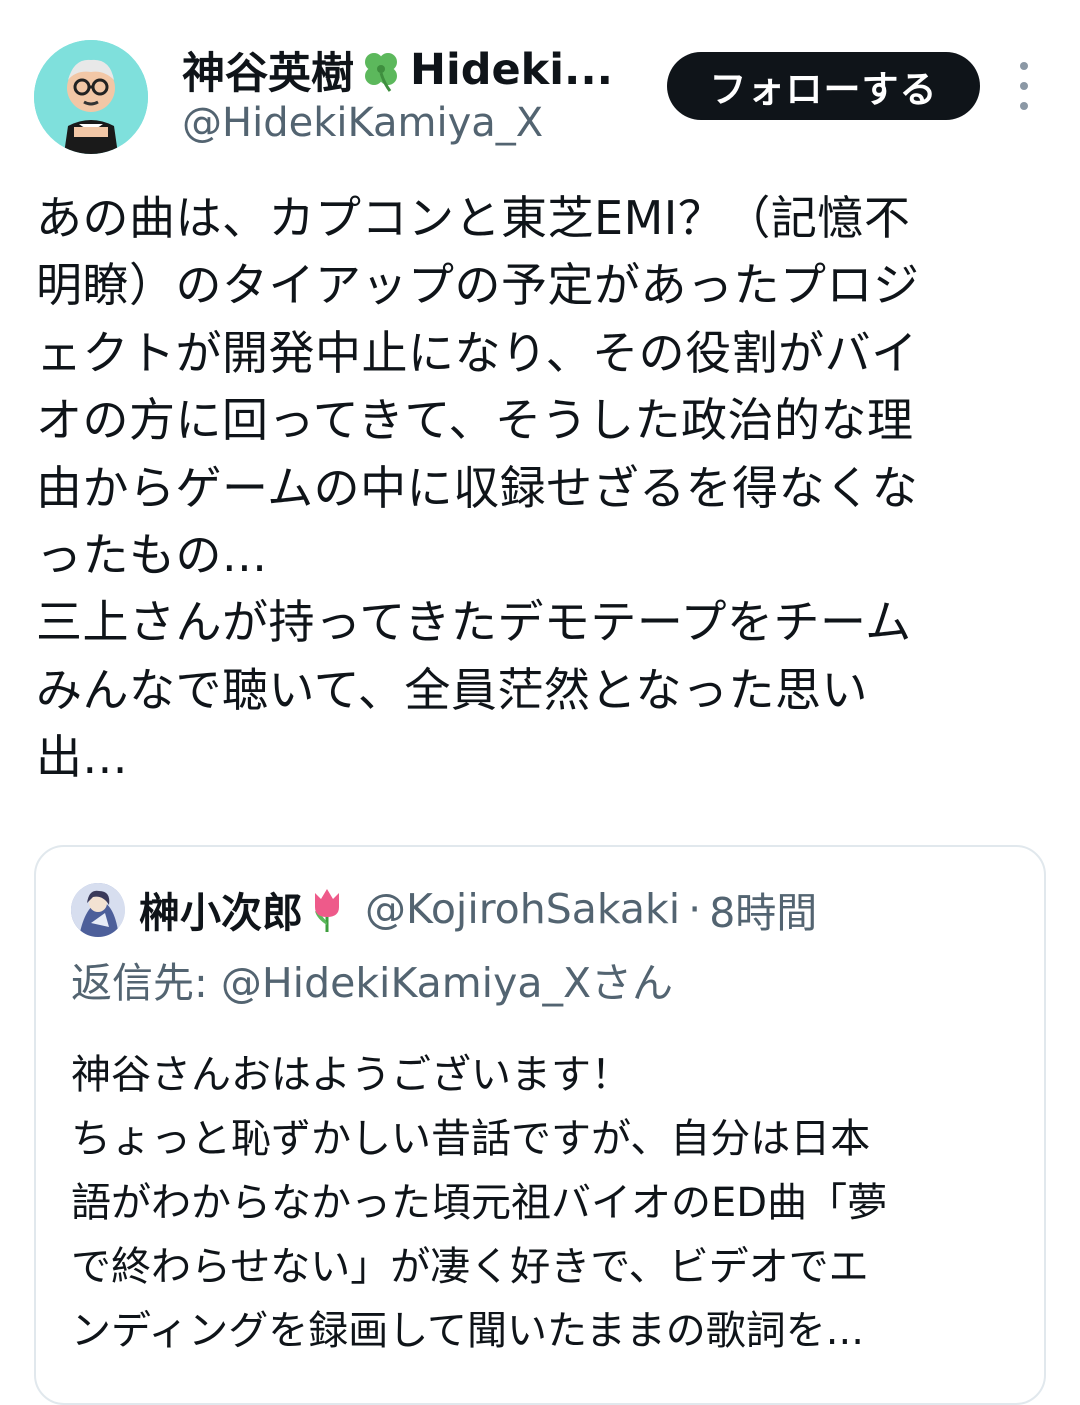 The image size is (1080, 1405). Describe the element at coordinates (763, 909) in the screenshot. I see `quoted-timestamp: 8時間` at that location.